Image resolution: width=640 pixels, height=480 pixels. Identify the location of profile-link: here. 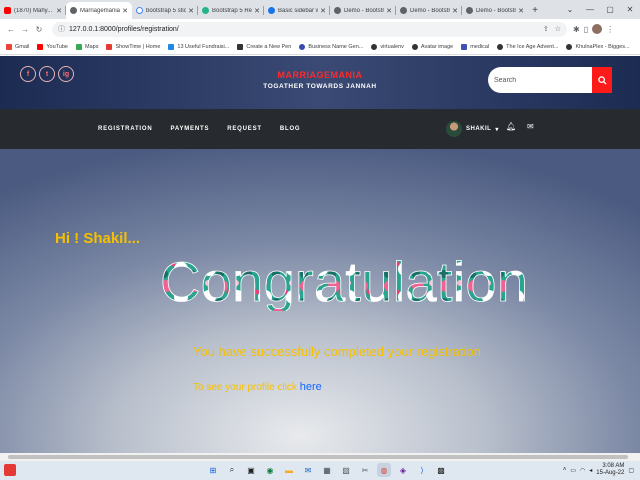
(311, 387).